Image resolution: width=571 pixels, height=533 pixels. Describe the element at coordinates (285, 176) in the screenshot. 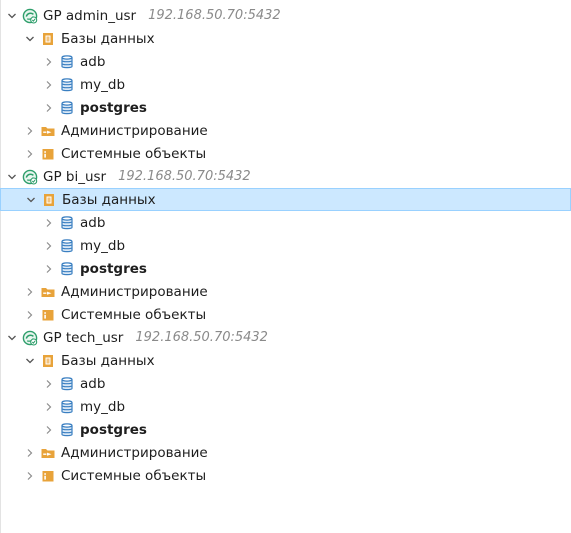

I see `connection-node: GP bi_usr 192.168.50.70:5432` at that location.